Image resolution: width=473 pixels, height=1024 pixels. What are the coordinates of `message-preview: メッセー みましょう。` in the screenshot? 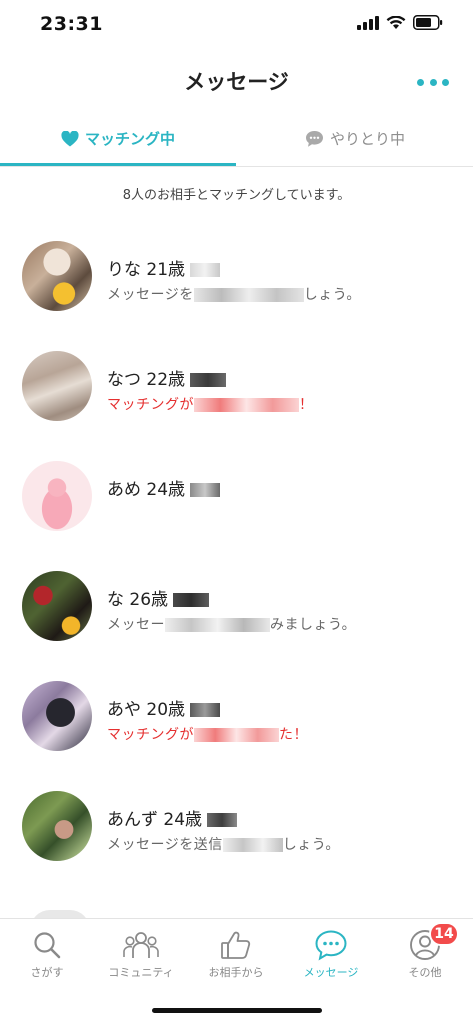 It's located at (232, 625).